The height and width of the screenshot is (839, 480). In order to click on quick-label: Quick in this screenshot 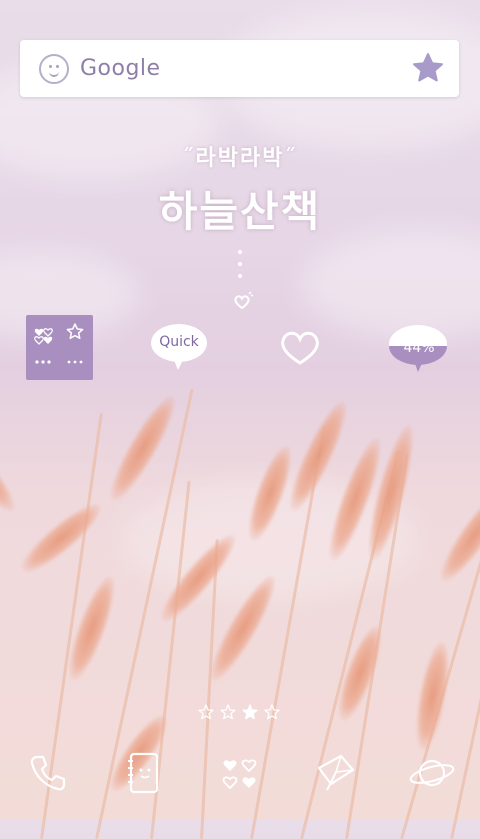, I will do `click(179, 342)`.